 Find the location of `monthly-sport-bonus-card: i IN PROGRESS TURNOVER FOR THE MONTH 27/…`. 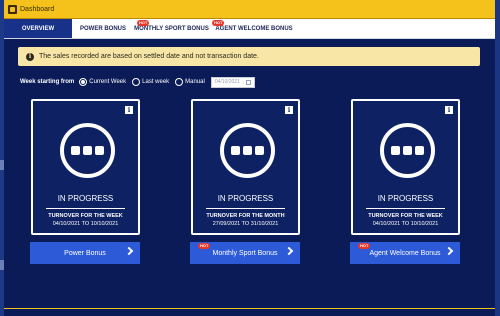

monthly-sport-bonus-card: i IN PROGRESS TURNOVER FOR THE MONTH 27/… is located at coordinates (245, 167).